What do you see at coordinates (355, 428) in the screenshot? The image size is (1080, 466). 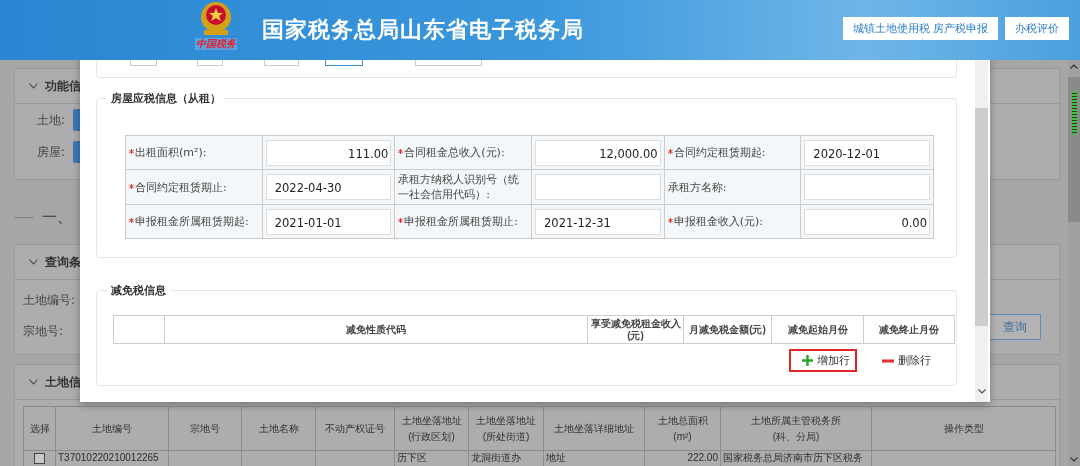 I see `column-header: 不动产权证号` at bounding box center [355, 428].